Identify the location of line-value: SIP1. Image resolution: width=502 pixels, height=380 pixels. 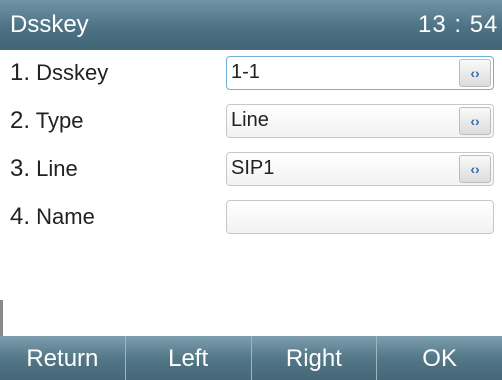
(253, 168).